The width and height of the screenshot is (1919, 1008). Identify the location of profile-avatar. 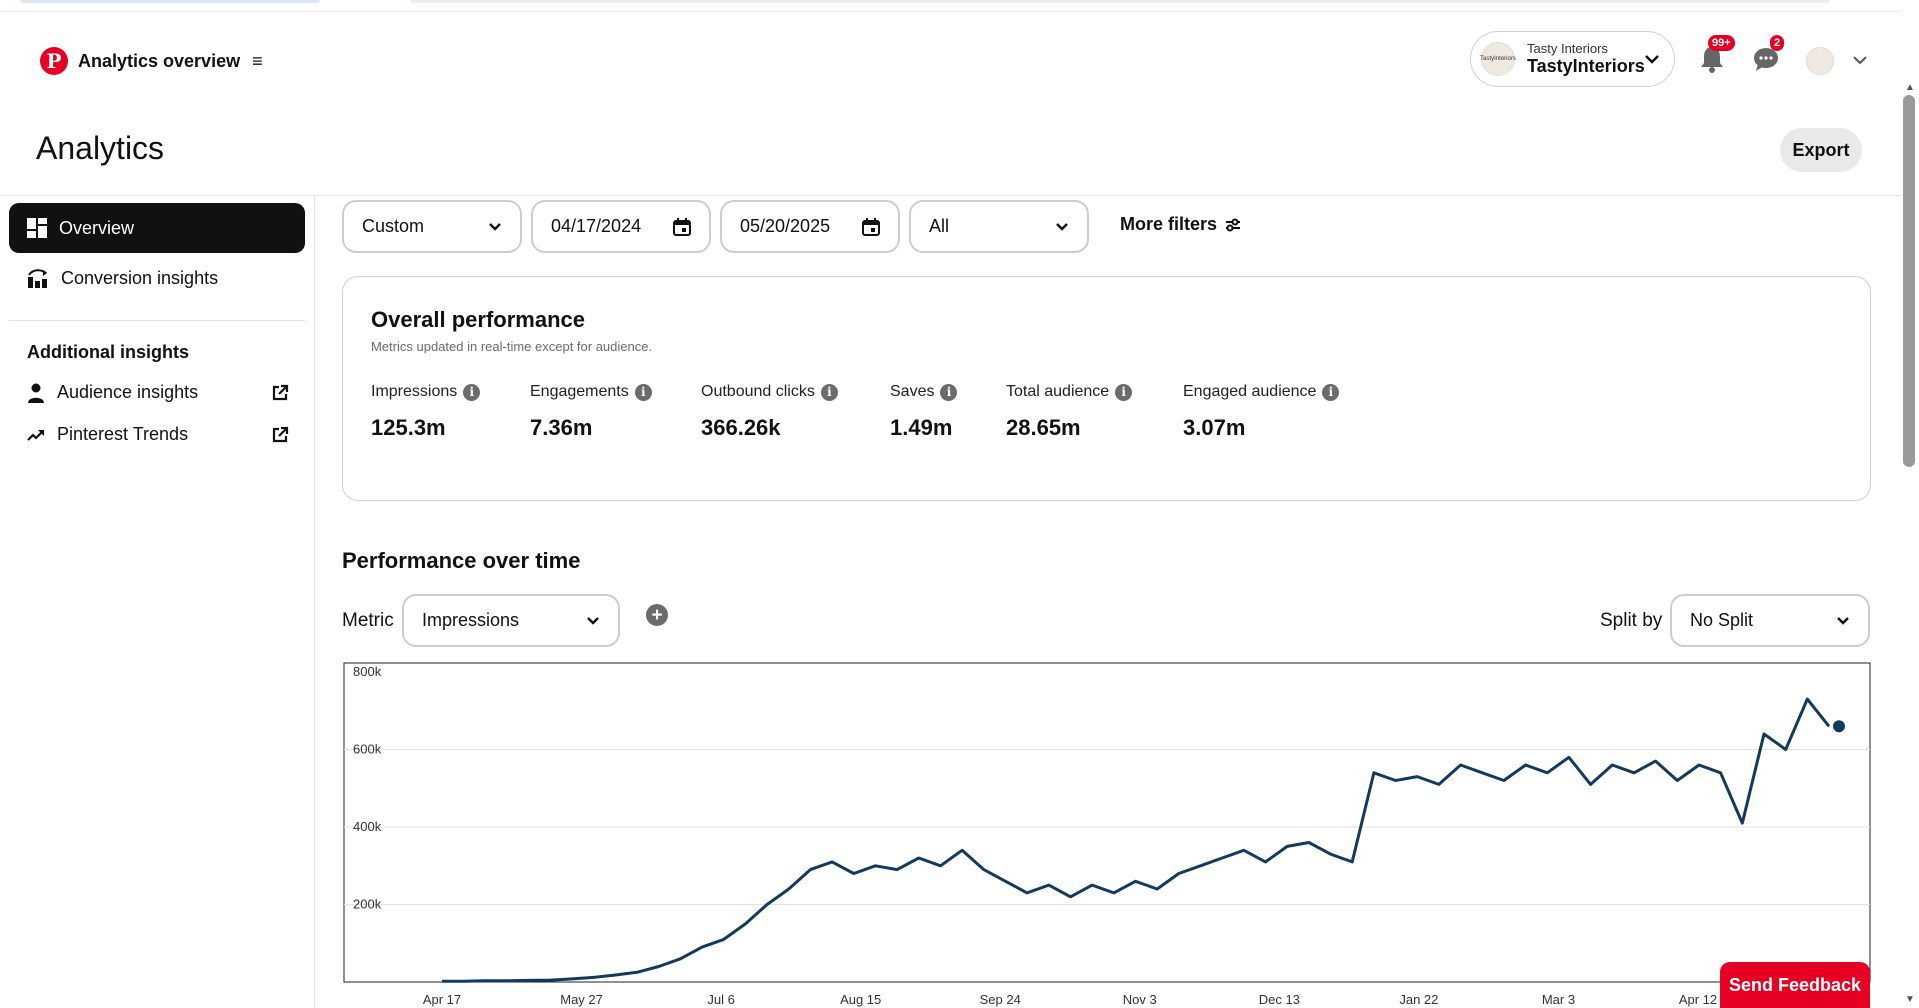
(1820, 61).